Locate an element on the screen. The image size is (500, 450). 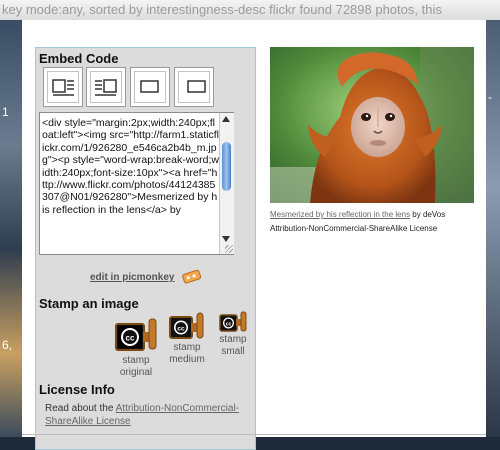
embed-code-title: Embed Code is located at coordinates (79, 58).